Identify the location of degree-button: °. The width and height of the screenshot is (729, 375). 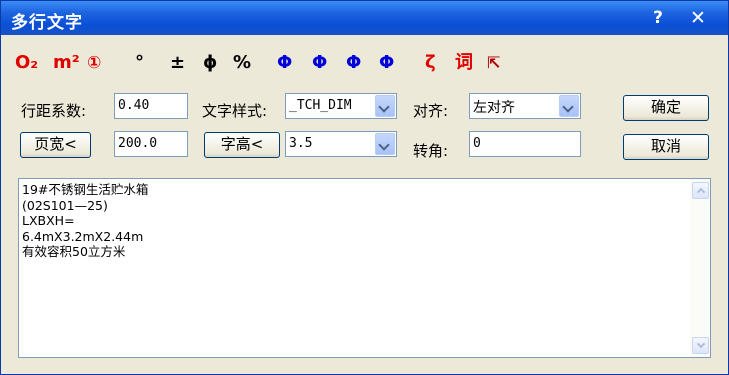
(139, 63).